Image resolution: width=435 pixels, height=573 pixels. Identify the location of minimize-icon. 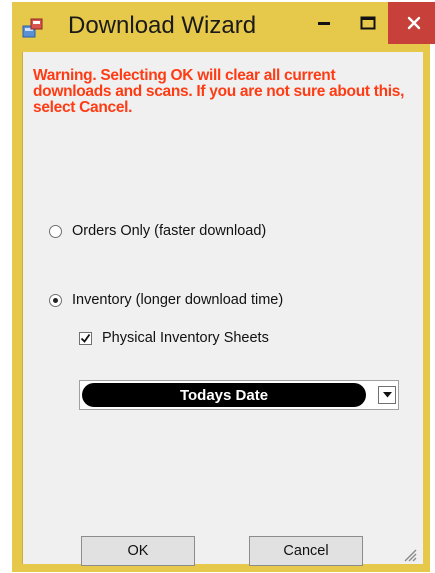
(324, 23).